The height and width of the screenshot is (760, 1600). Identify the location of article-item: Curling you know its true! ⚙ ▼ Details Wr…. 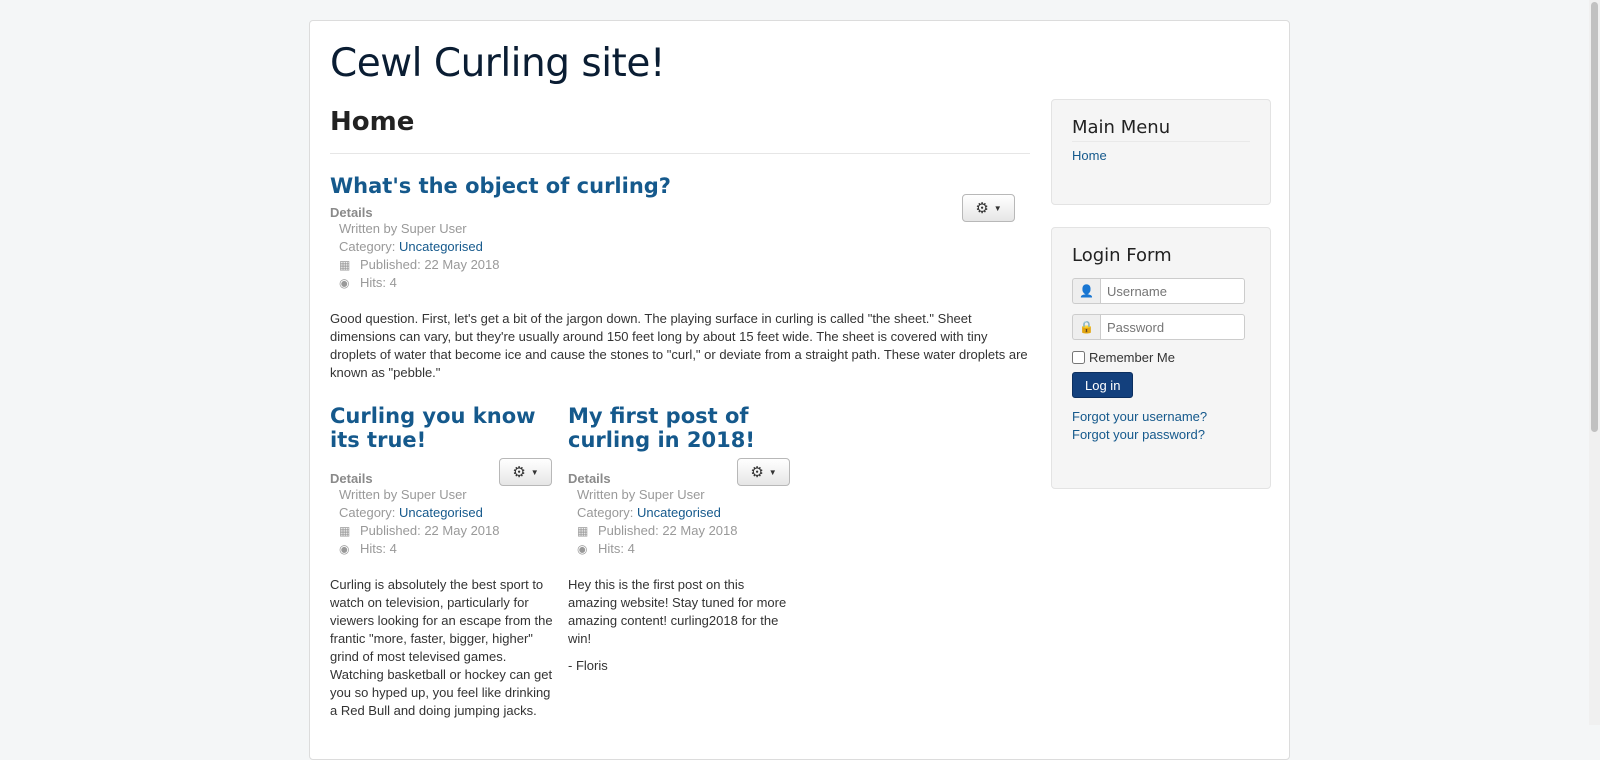
(442, 562).